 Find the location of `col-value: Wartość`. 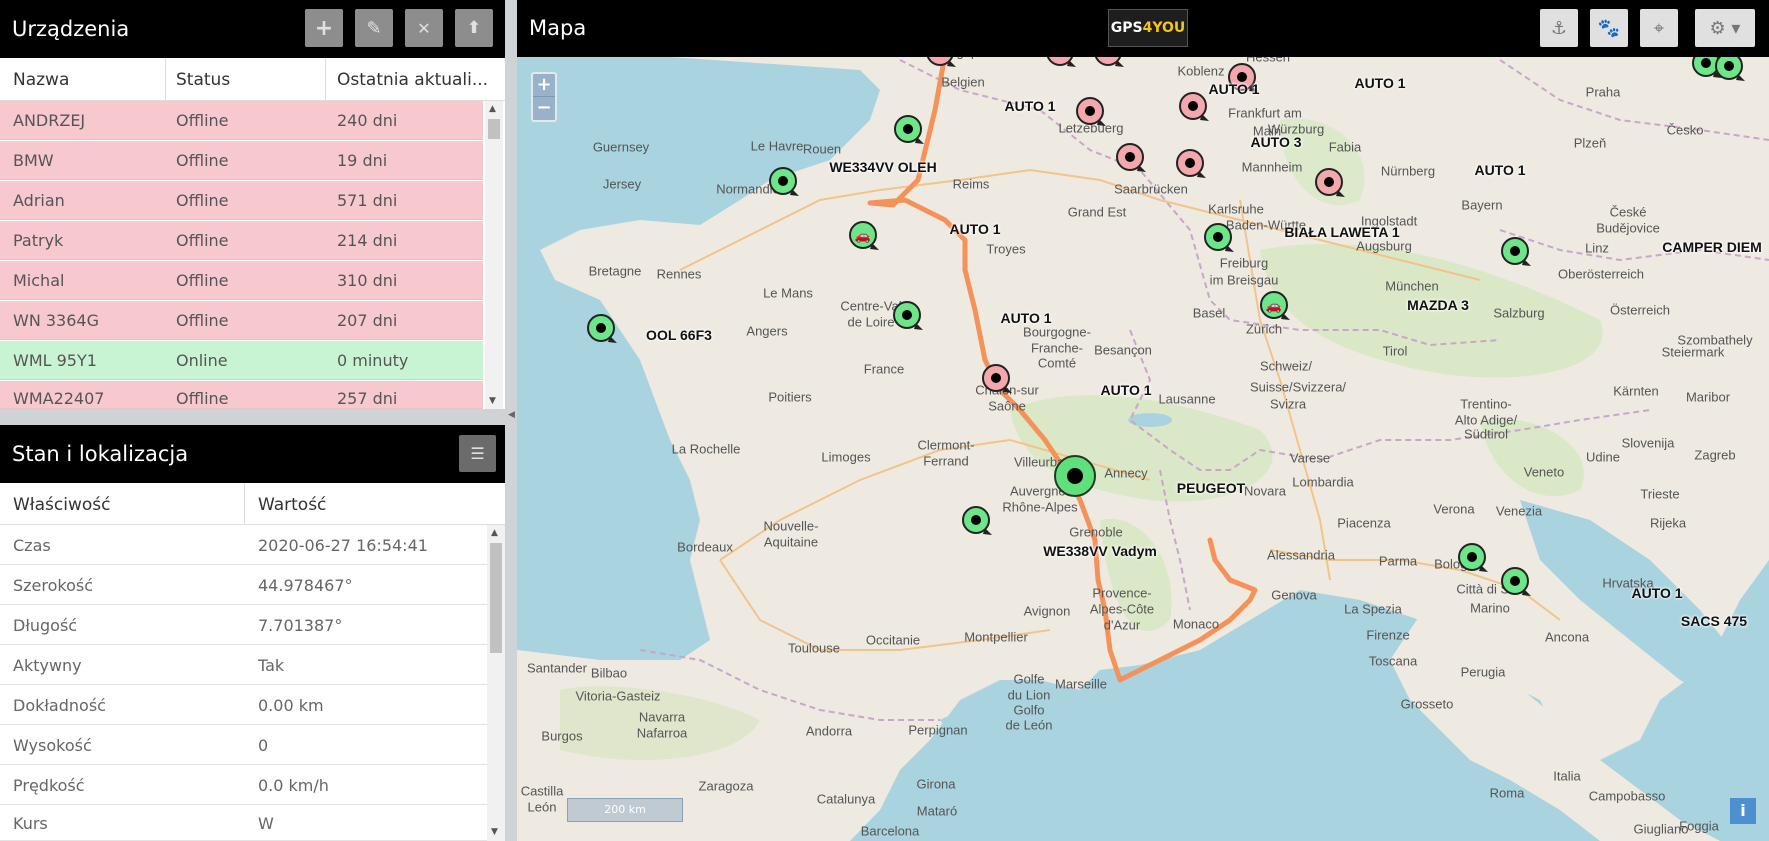

col-value: Wartość is located at coordinates (292, 505).